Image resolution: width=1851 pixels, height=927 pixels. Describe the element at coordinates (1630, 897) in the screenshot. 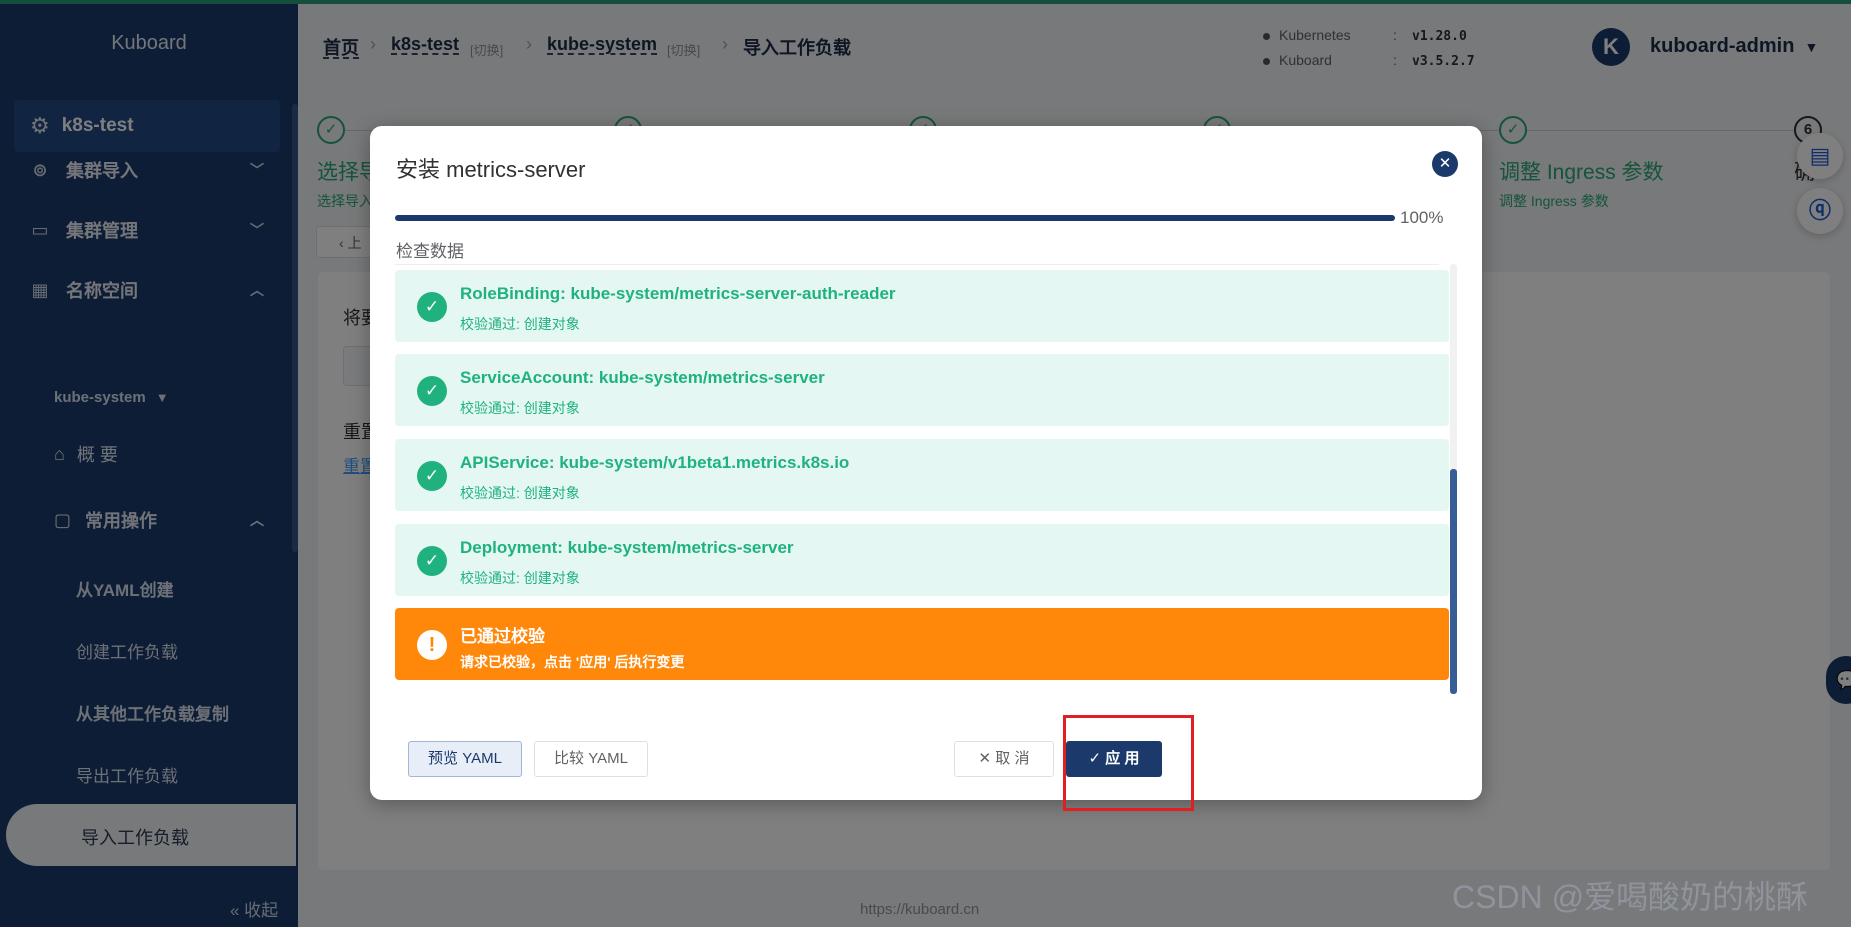

I see `watermark: CSDN @爱喝酸奶的桃酥` at that location.